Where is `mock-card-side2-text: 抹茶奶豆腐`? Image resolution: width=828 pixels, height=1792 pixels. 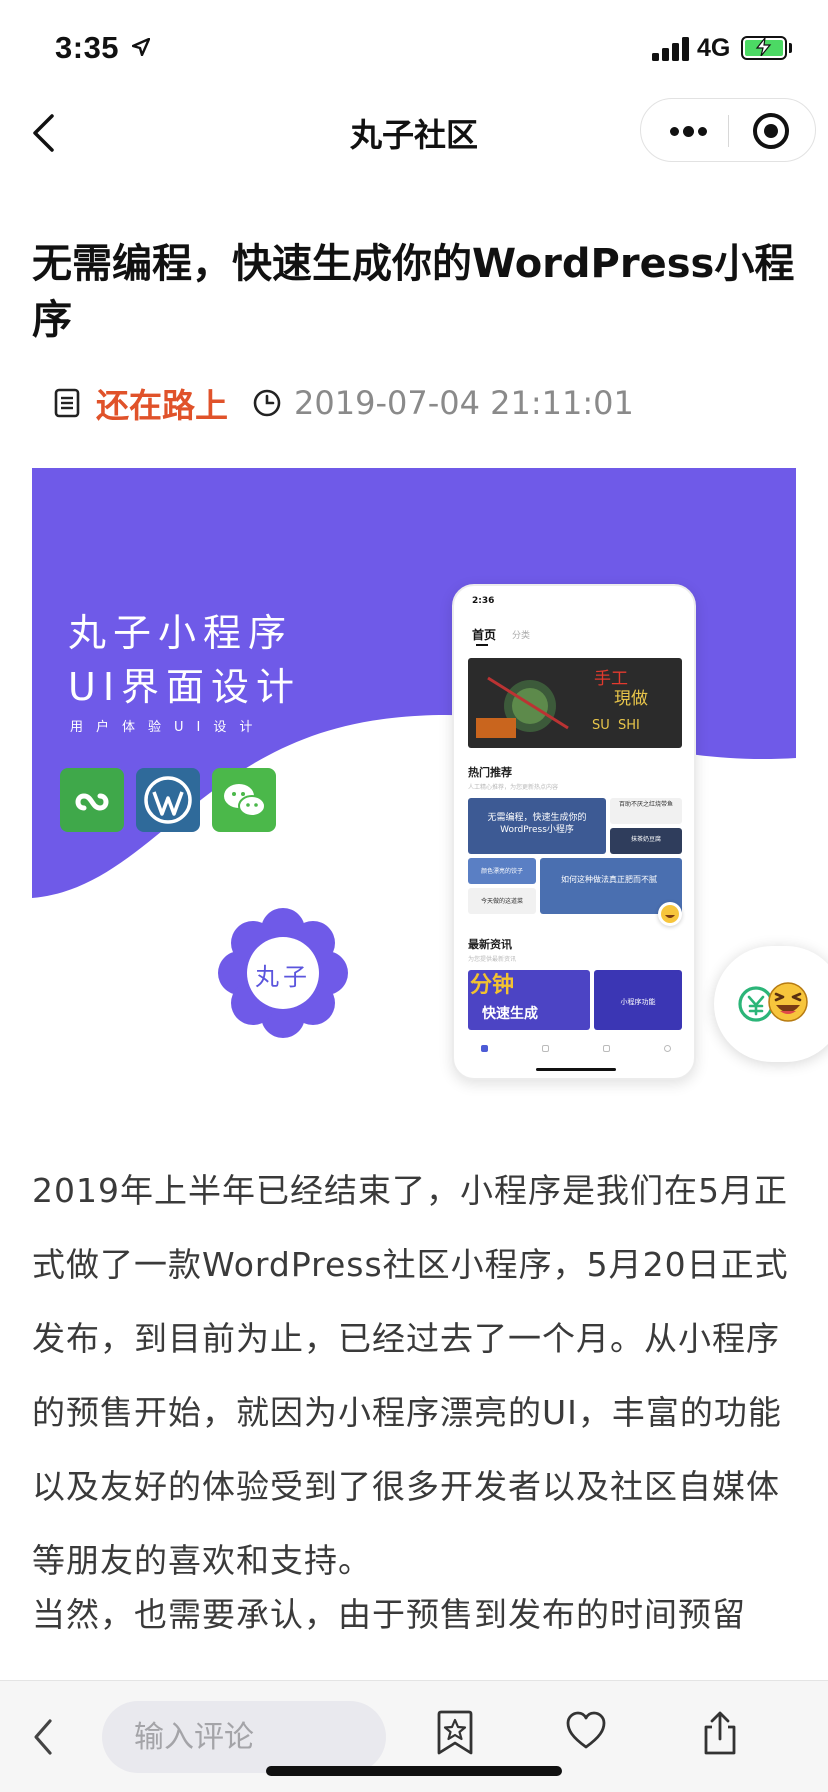
mock-card-side2-text: 抹茶奶豆腐 is located at coordinates (645, 839).